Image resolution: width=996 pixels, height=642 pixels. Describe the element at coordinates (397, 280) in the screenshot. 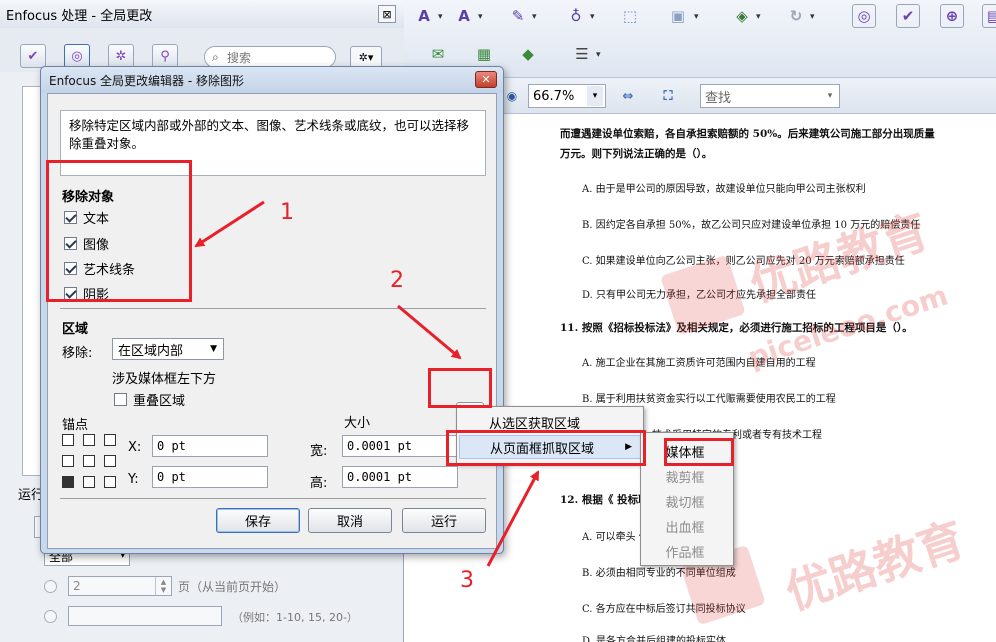

I see `annotation-label-2: 2` at that location.